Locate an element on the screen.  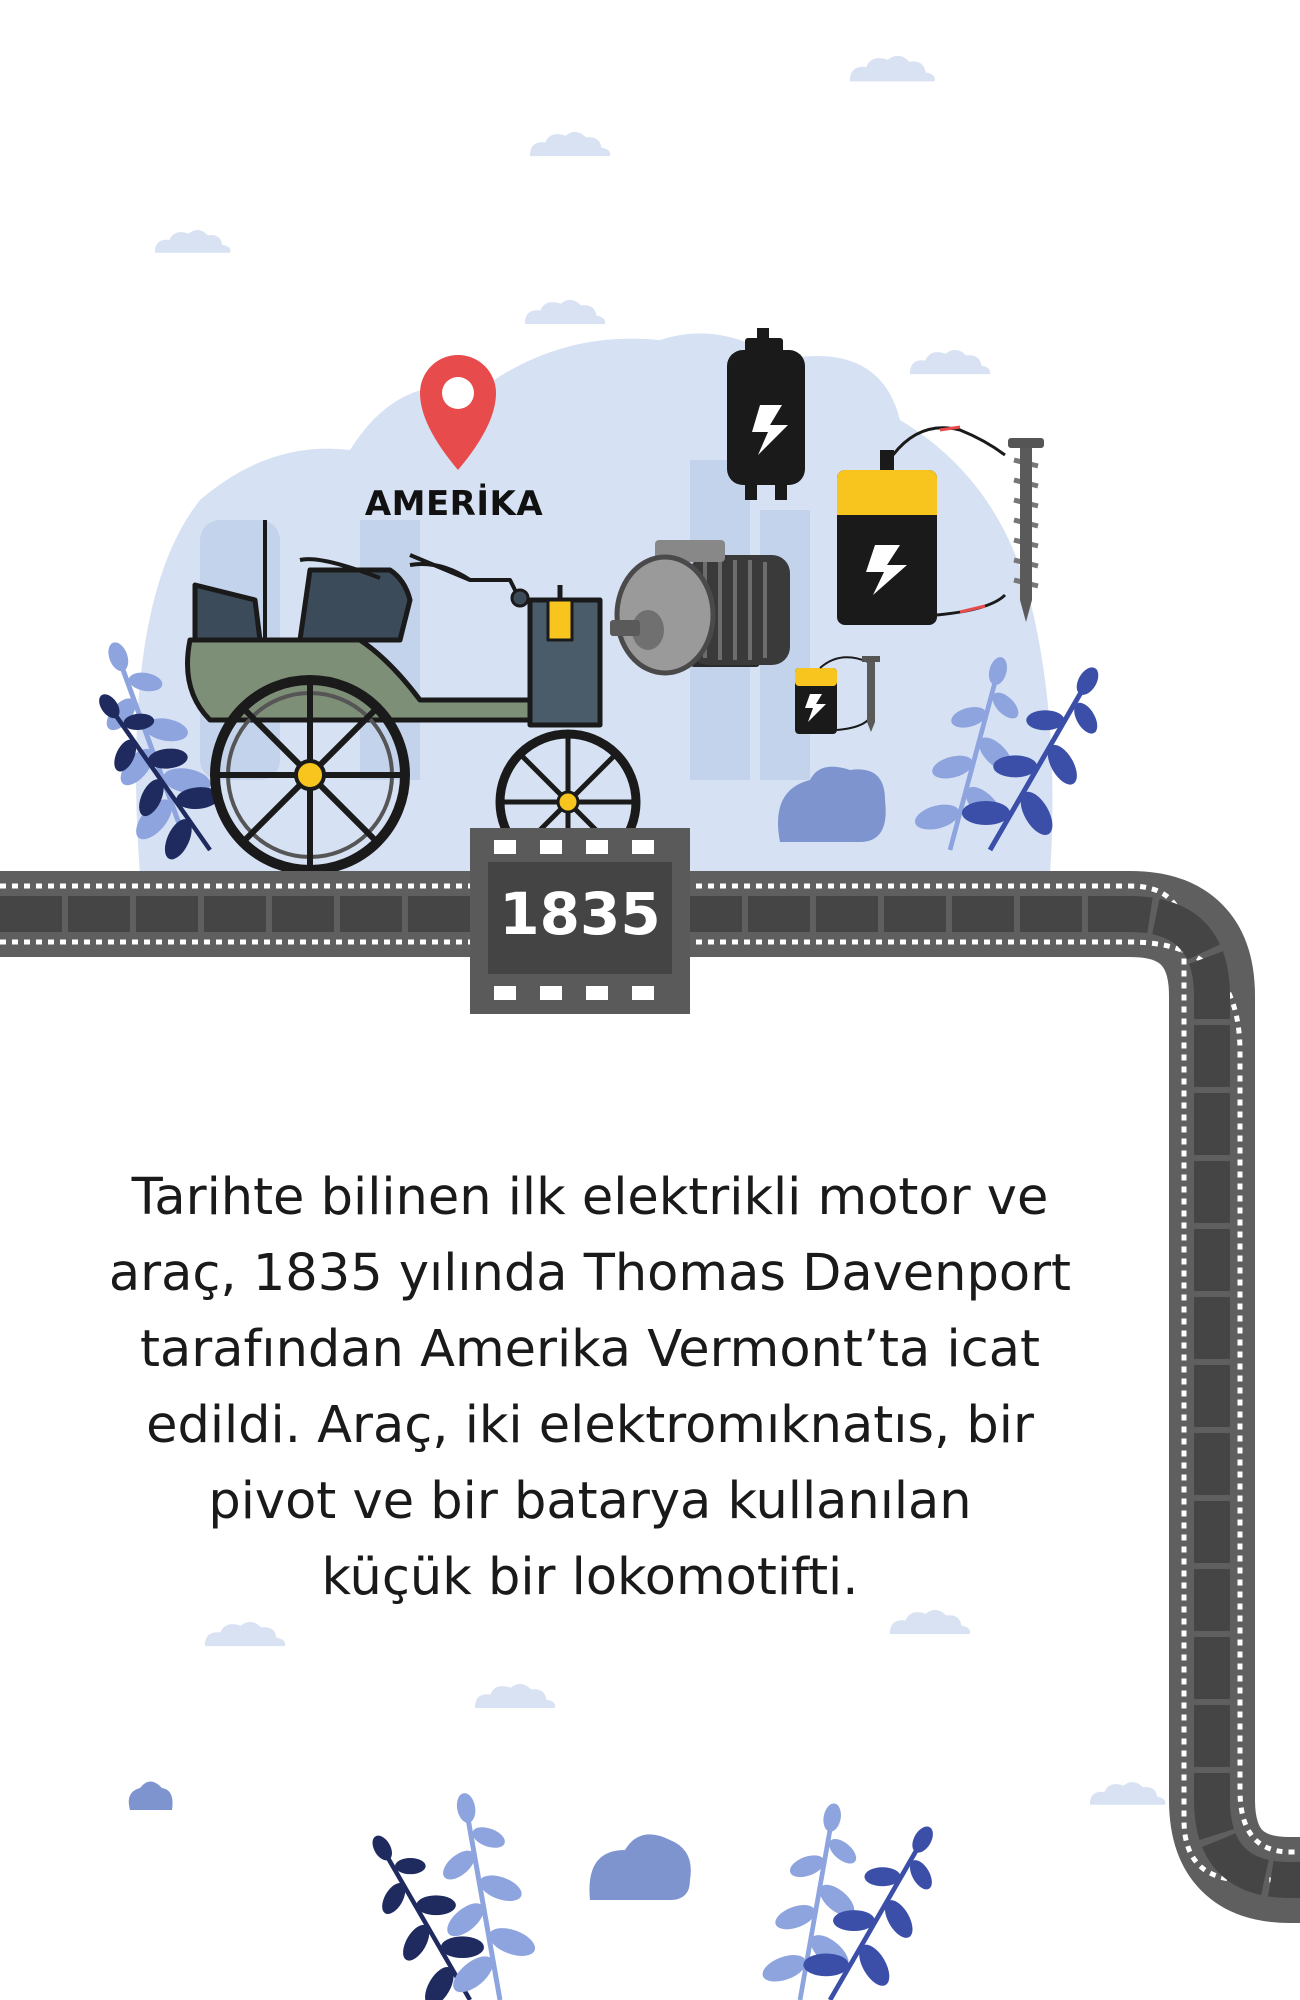
year-label: 1835 is located at coordinates (580, 914).